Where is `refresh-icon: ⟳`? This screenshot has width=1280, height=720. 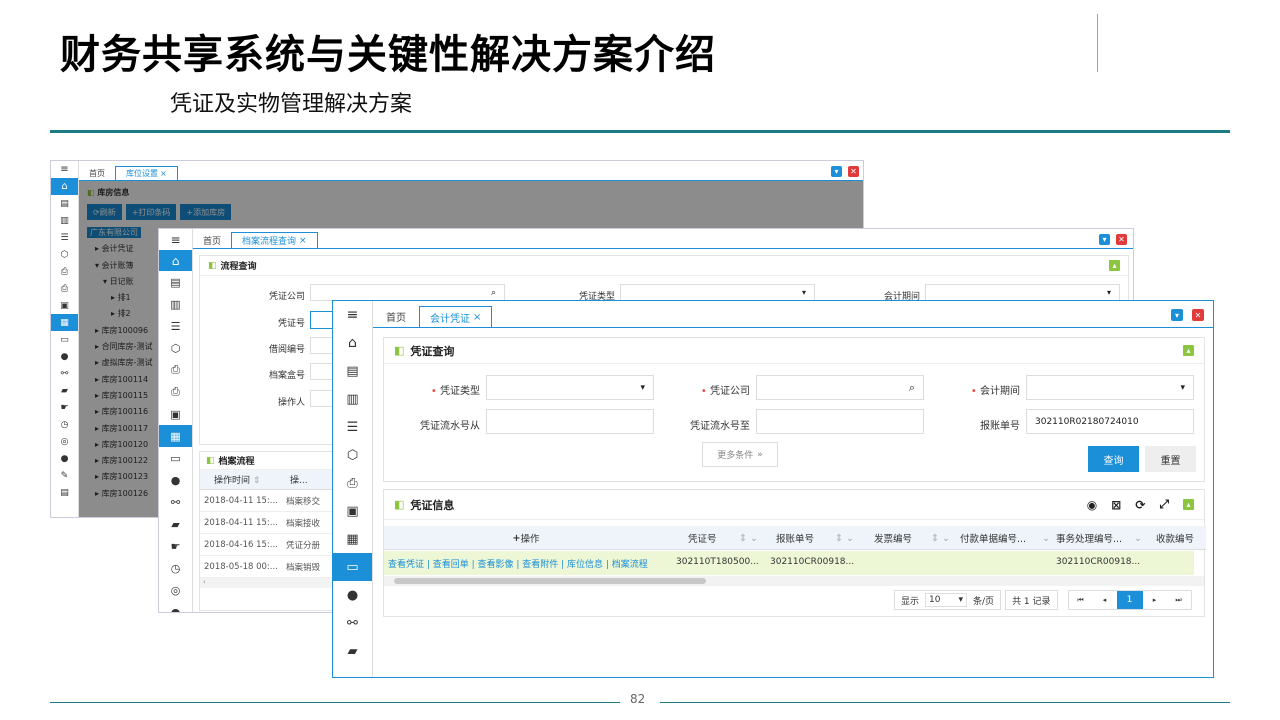
refresh-icon: ⟳ is located at coordinates (1140, 505).